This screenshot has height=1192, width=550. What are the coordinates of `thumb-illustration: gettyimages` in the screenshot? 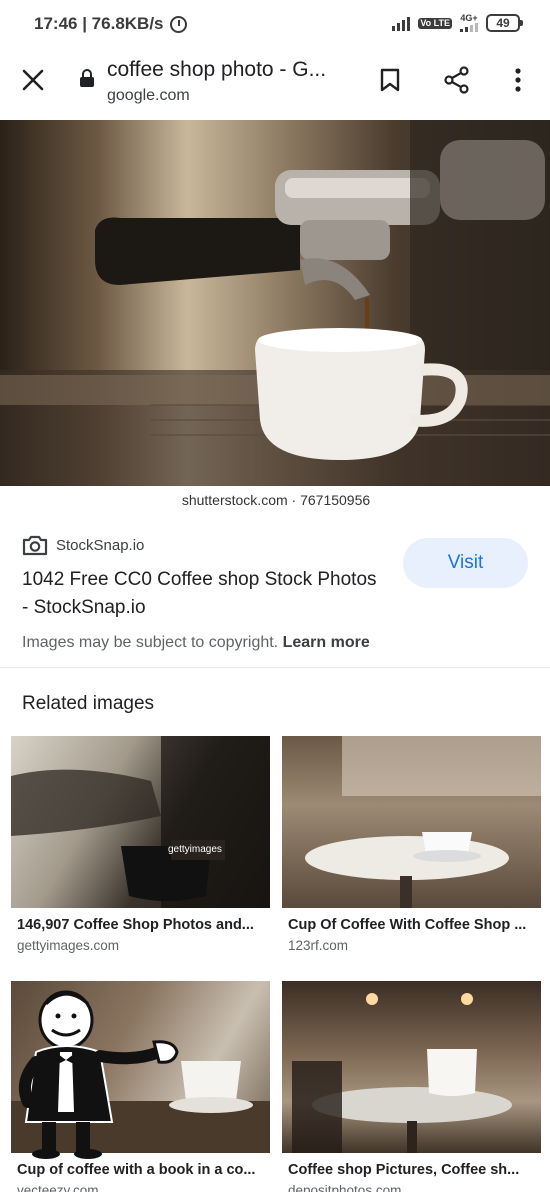 It's located at (140, 822).